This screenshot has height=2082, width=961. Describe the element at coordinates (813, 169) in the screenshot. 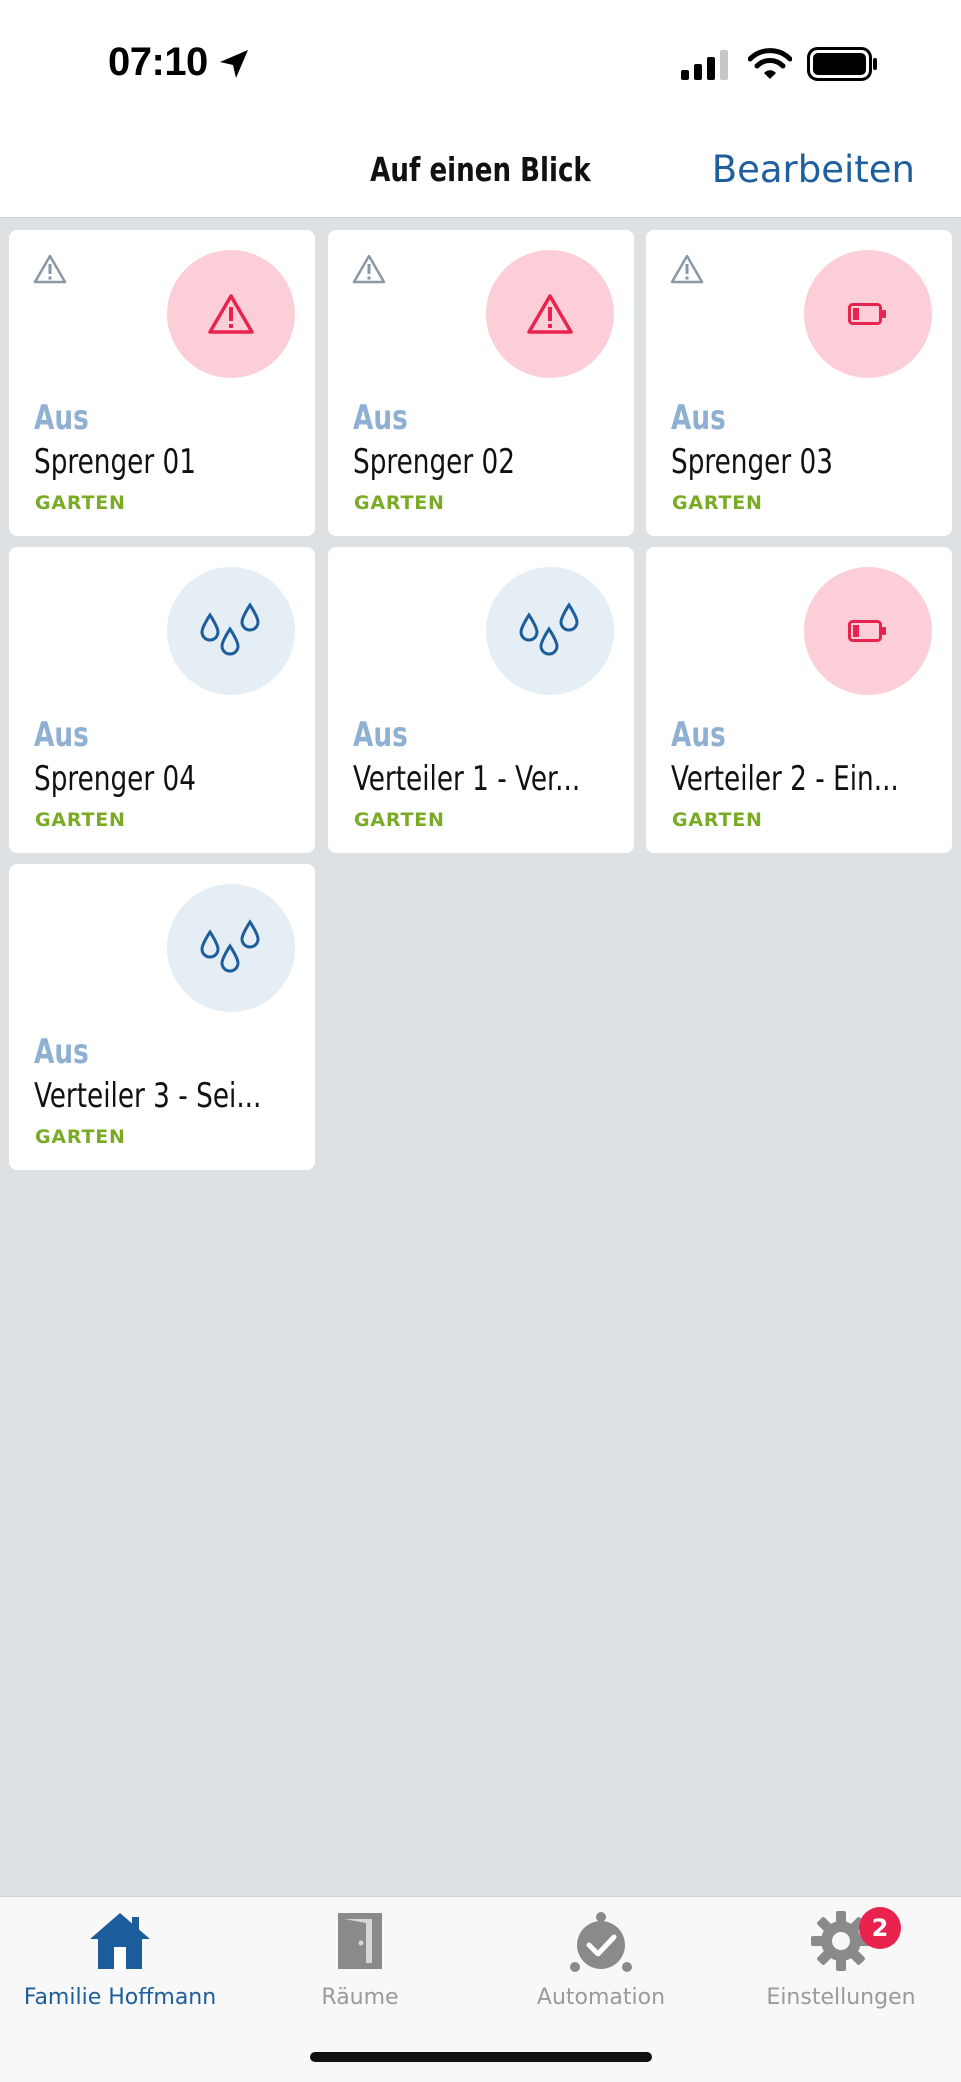

I see `edit-button: Bearbeiten` at that location.